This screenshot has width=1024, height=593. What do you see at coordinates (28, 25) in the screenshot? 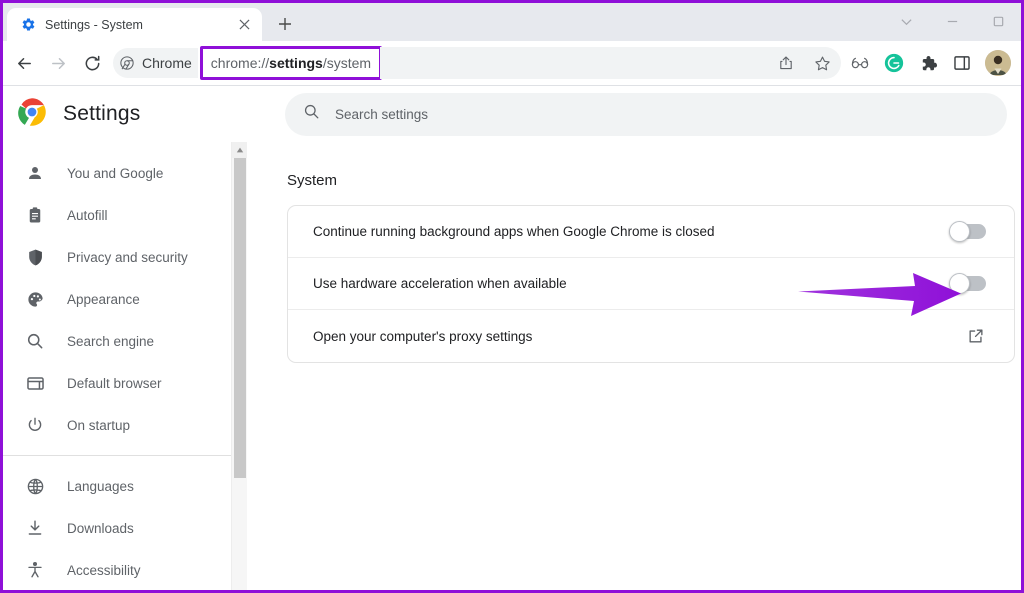
I see `settings-gear-favicon` at bounding box center [28, 25].